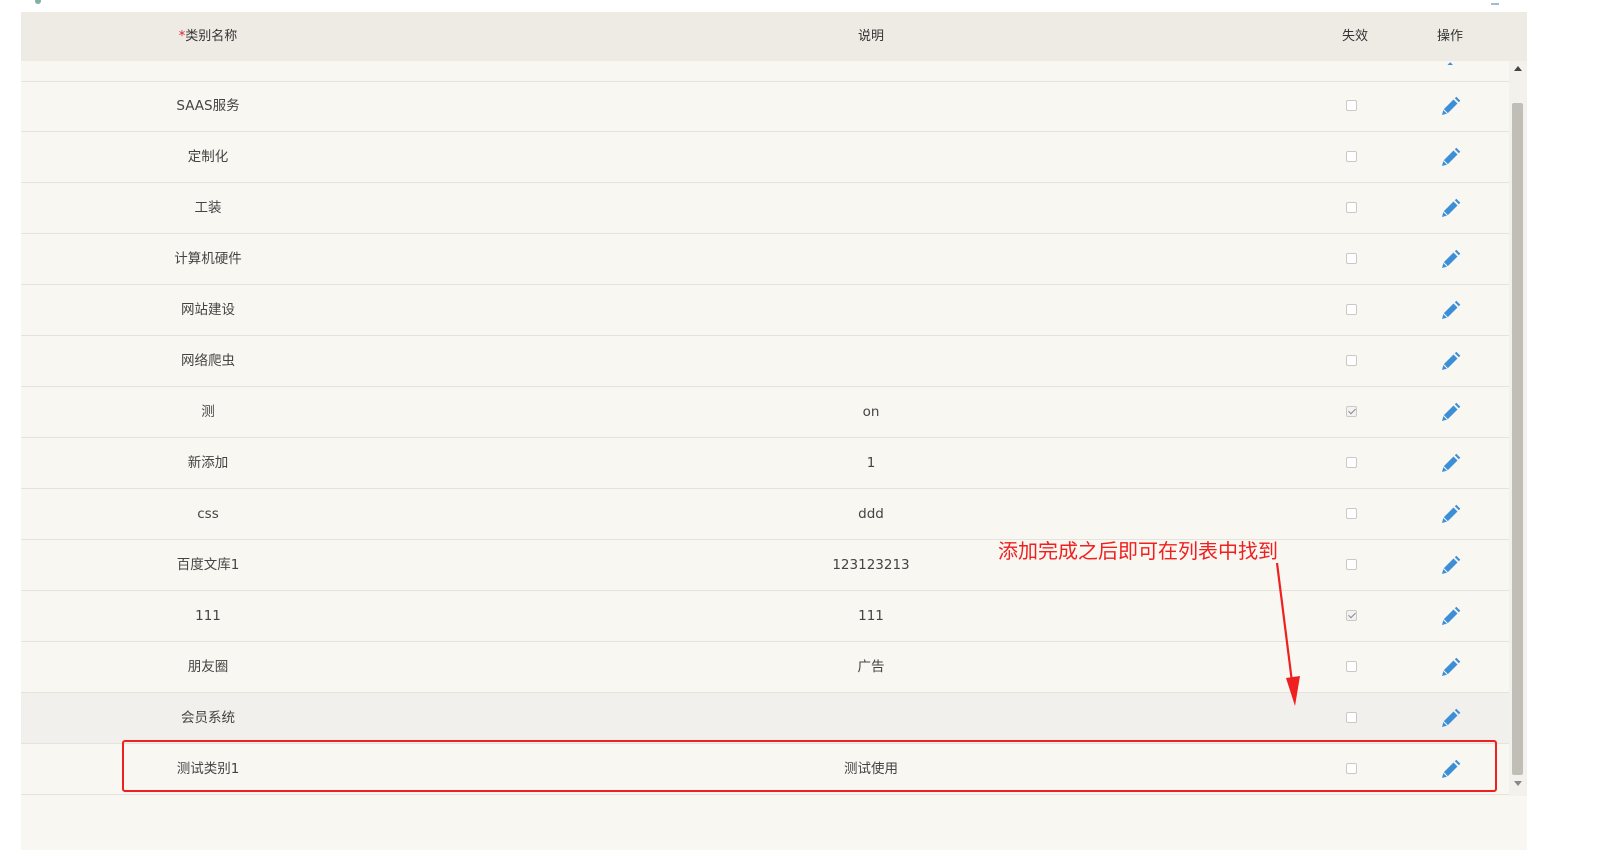  Describe the element at coordinates (208, 667) in the screenshot. I see `cell-category-name: 朋友圈` at that location.